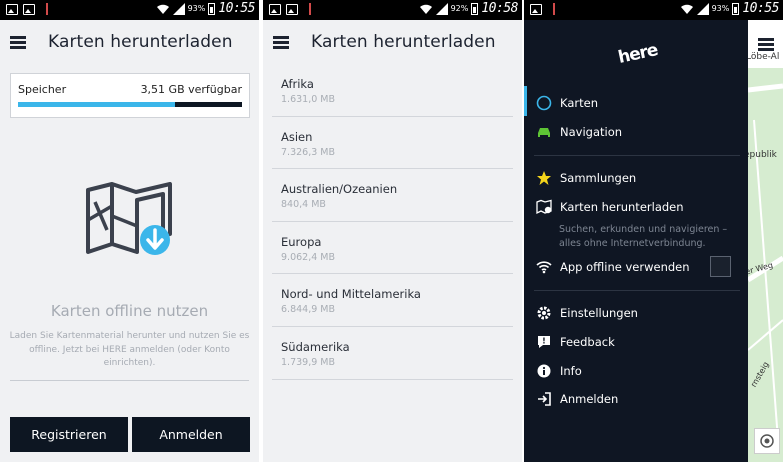  What do you see at coordinates (129, 10) in the screenshot?
I see `status-bar: 93% 10:55` at bounding box center [129, 10].